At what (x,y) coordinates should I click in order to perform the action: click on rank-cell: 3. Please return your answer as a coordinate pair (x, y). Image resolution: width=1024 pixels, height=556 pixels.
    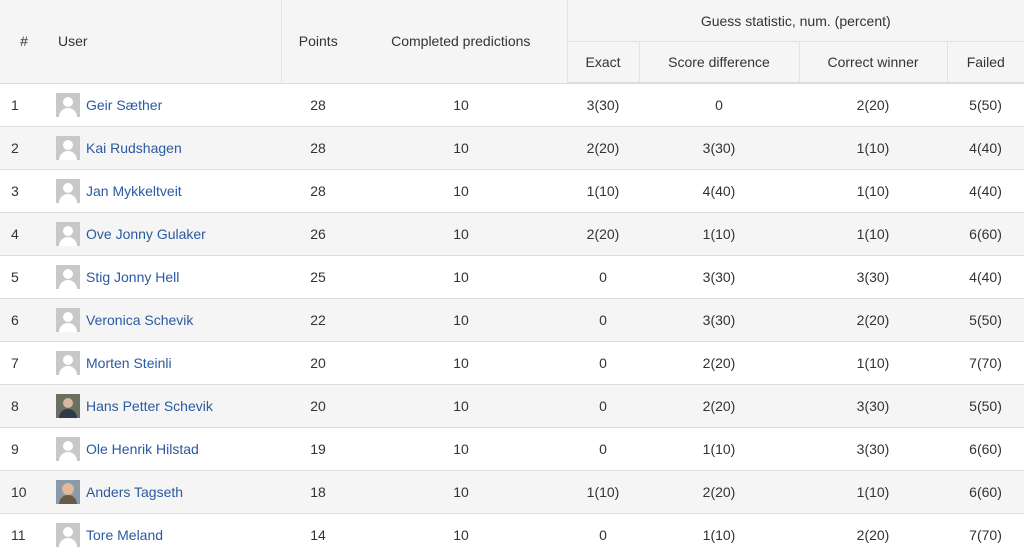
    Looking at the image, I should click on (24, 190).